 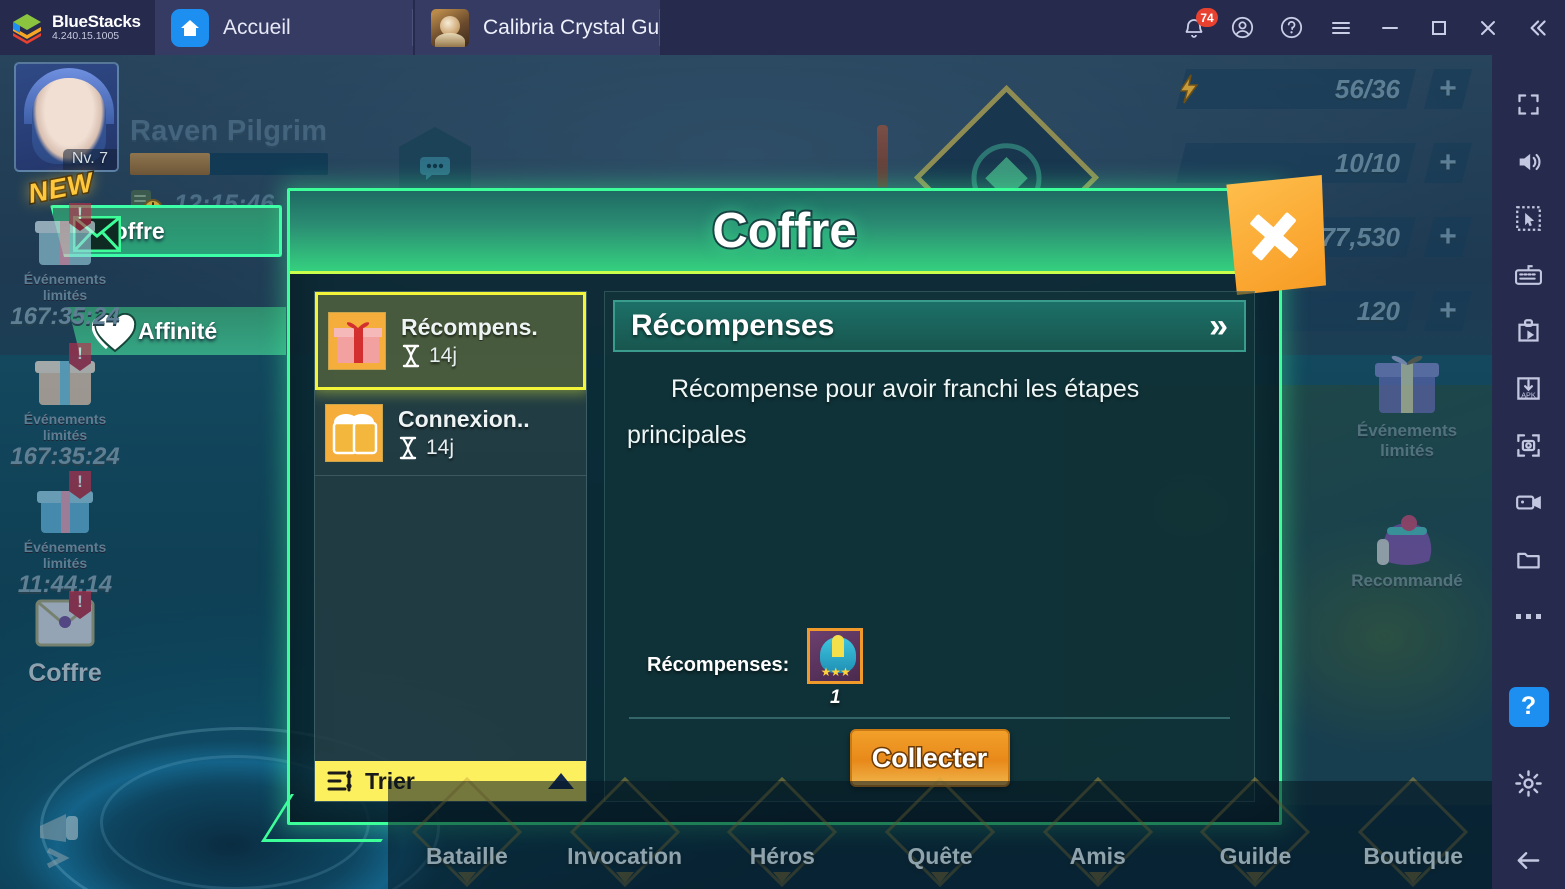 What do you see at coordinates (1448, 311) in the screenshot?
I see `resource-crystal-plus: +` at bounding box center [1448, 311].